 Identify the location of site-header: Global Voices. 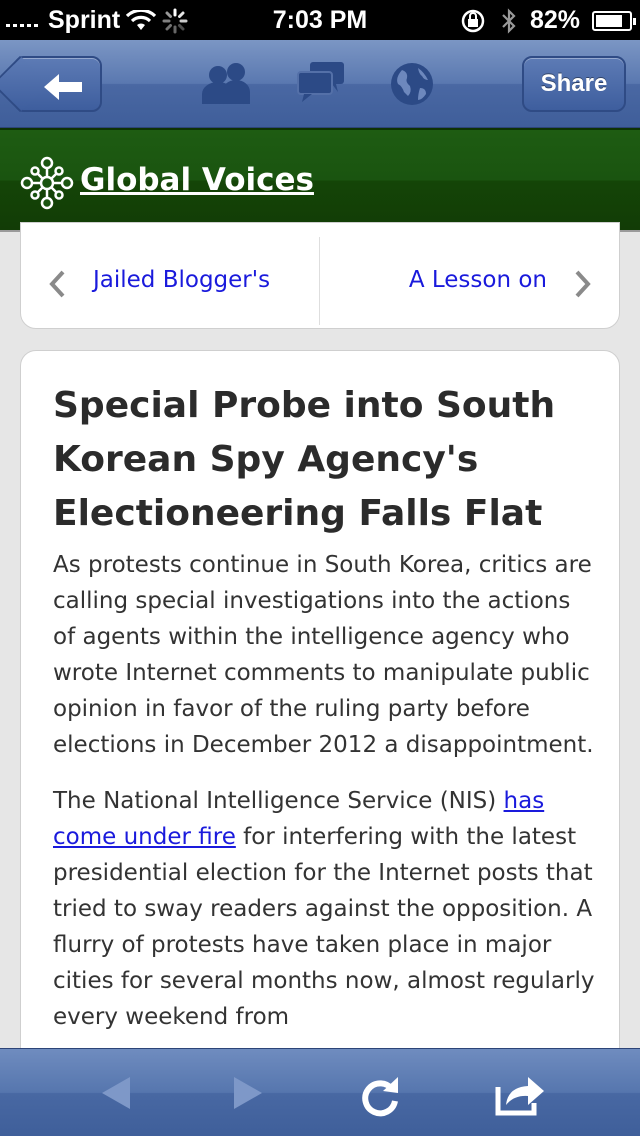
(320, 180).